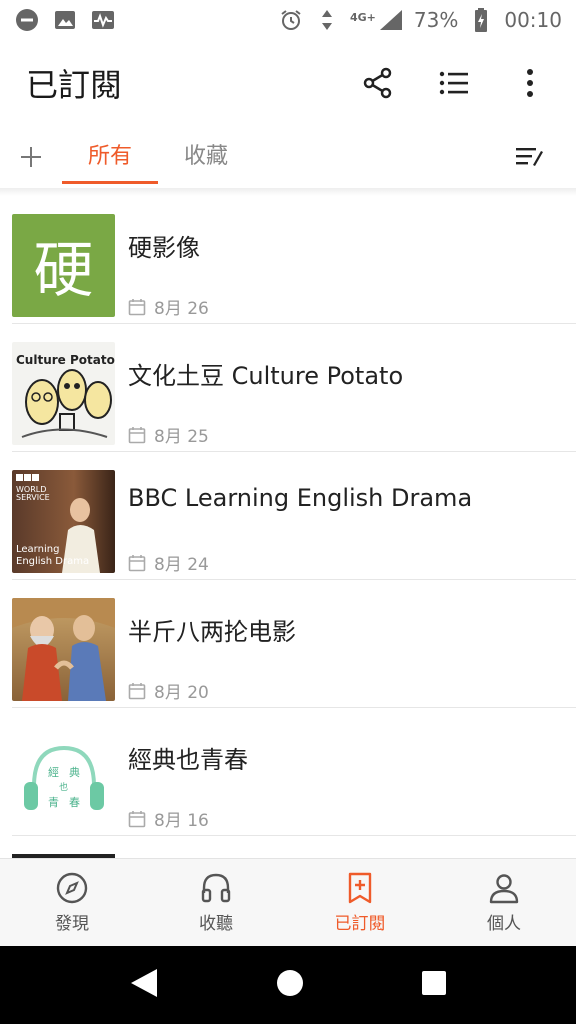 The width and height of the screenshot is (576, 1024). What do you see at coordinates (530, 83) in the screenshot?
I see `more-vertical-icon` at bounding box center [530, 83].